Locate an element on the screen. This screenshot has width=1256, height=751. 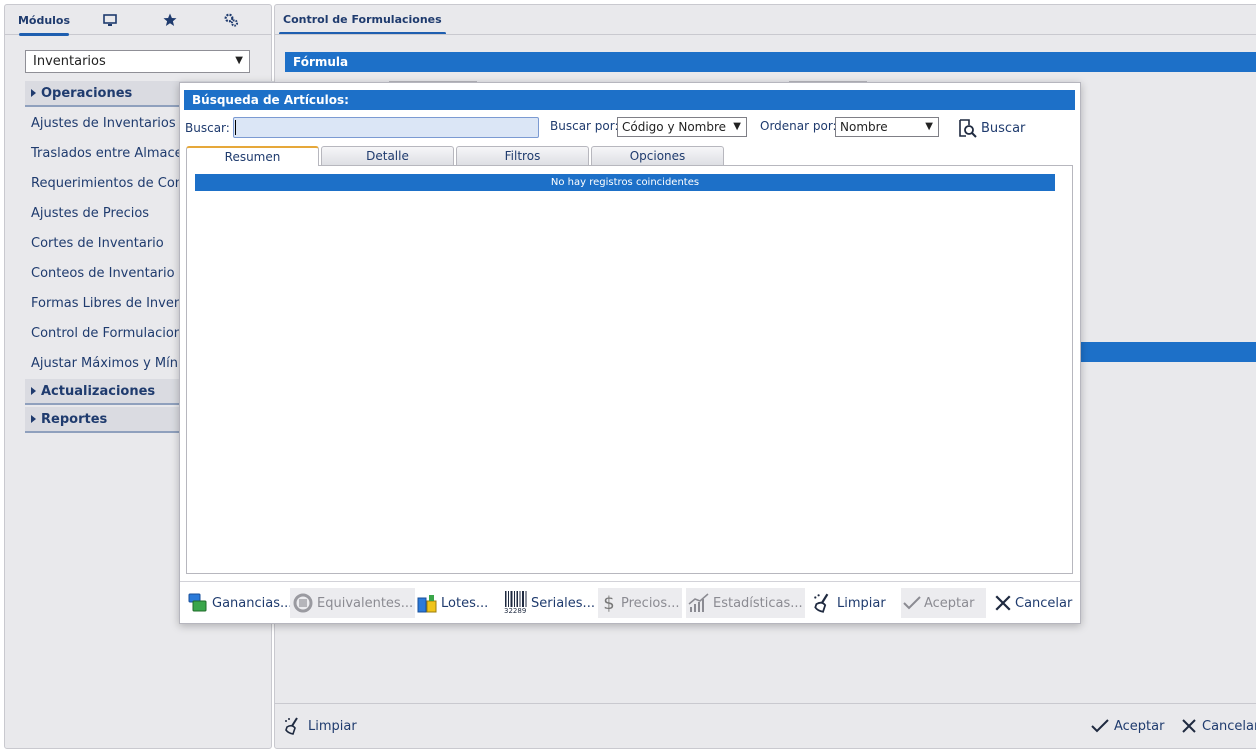
ordenar-por-label: Ordenar por: is located at coordinates (798, 126).